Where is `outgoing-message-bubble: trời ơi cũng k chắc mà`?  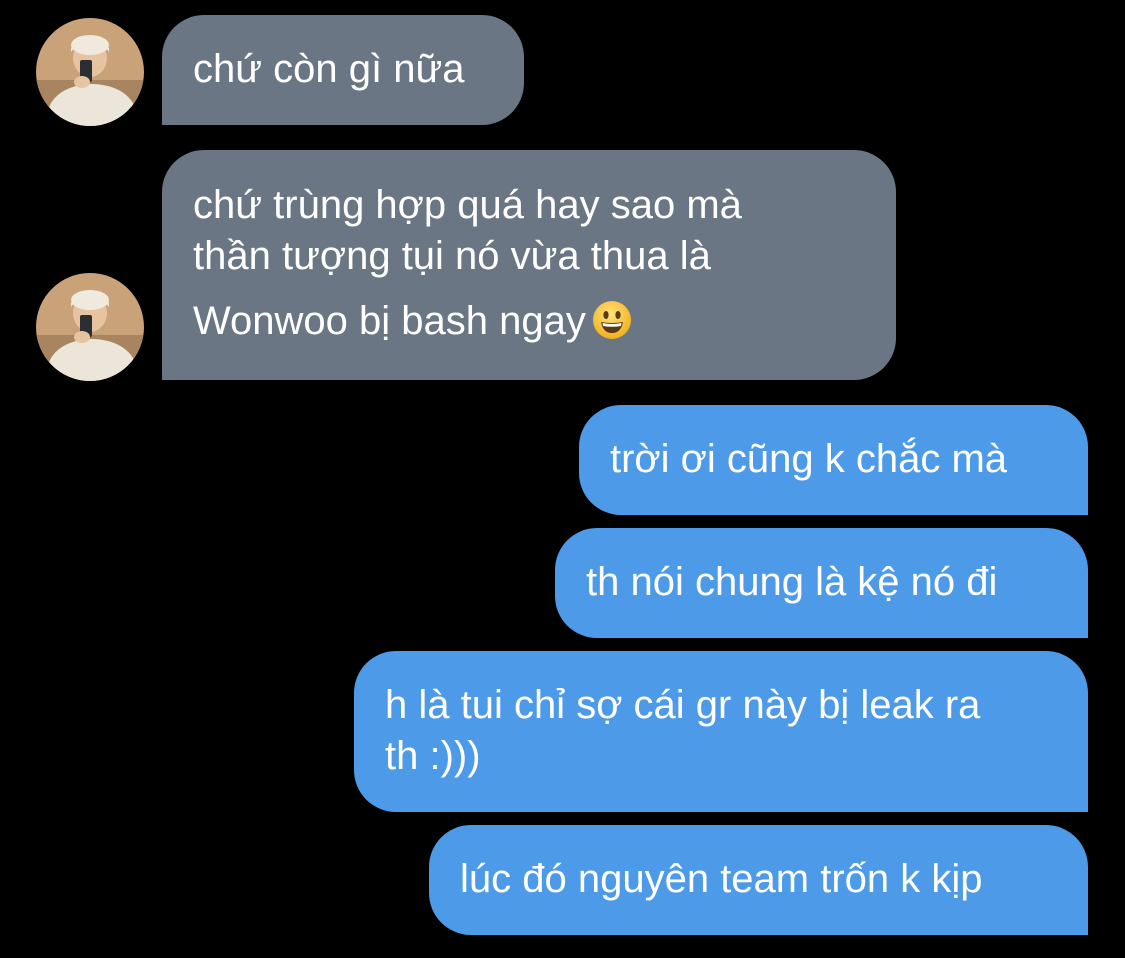
outgoing-message-bubble: trời ơi cũng k chắc mà is located at coordinates (833, 460).